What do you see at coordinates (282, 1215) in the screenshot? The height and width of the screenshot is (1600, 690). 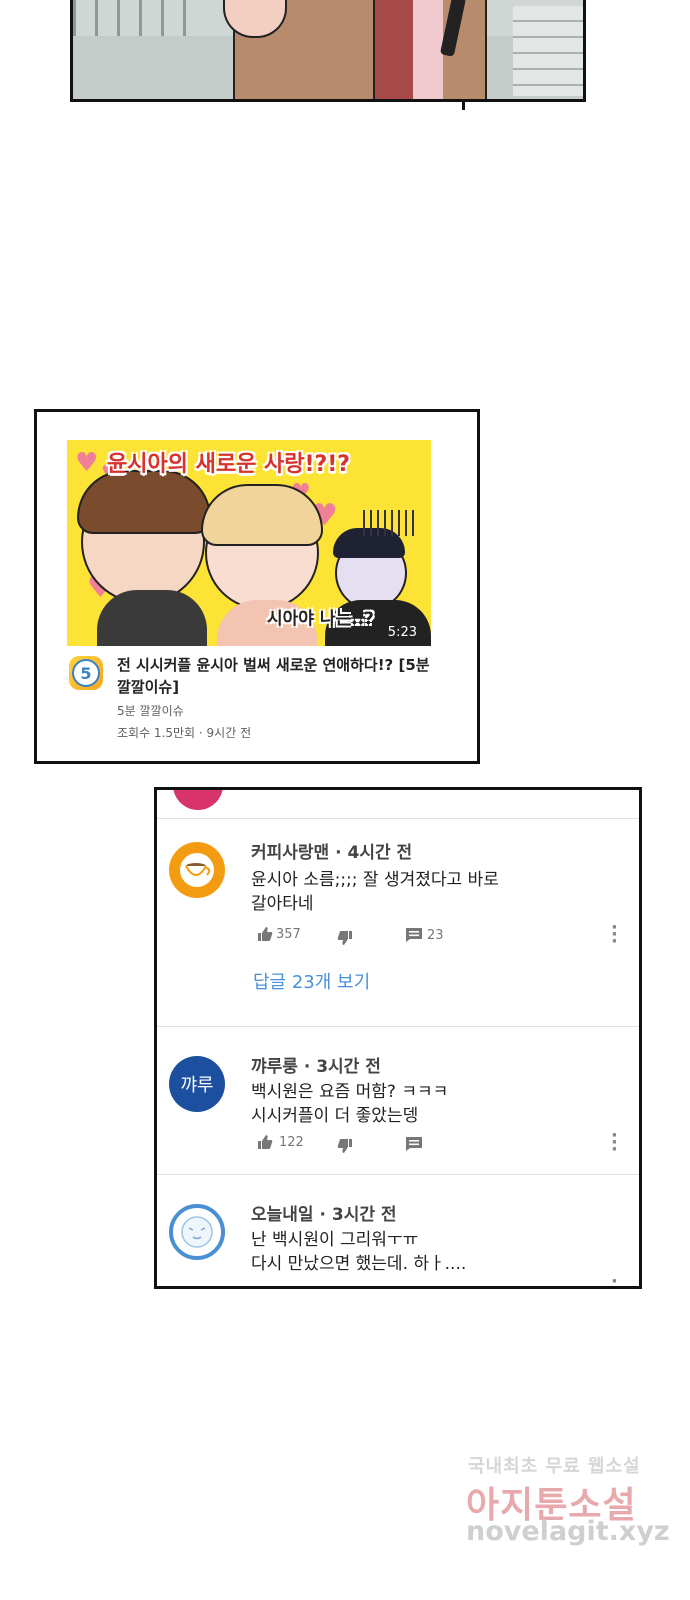 I see `comment-author: 오늘내일` at bounding box center [282, 1215].